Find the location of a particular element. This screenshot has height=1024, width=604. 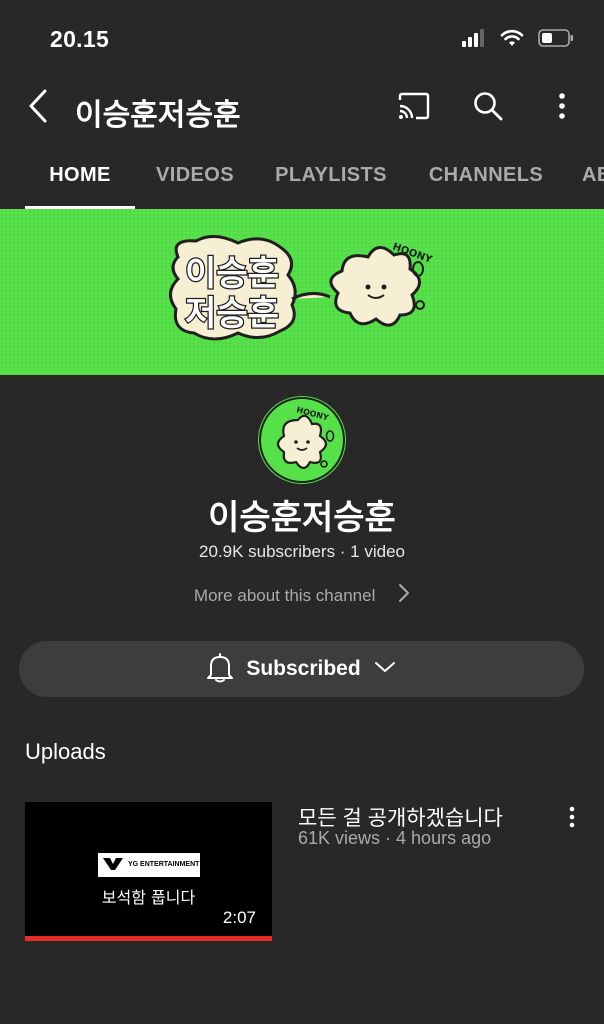

status-icons is located at coordinates (518, 40).